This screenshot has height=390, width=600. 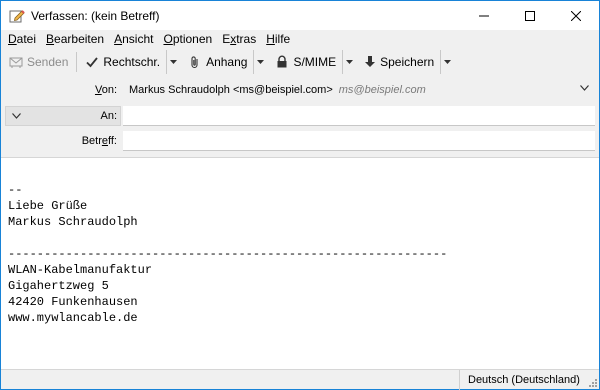 What do you see at coordinates (108, 116) in the screenshot?
I see `to-label: An:` at bounding box center [108, 116].